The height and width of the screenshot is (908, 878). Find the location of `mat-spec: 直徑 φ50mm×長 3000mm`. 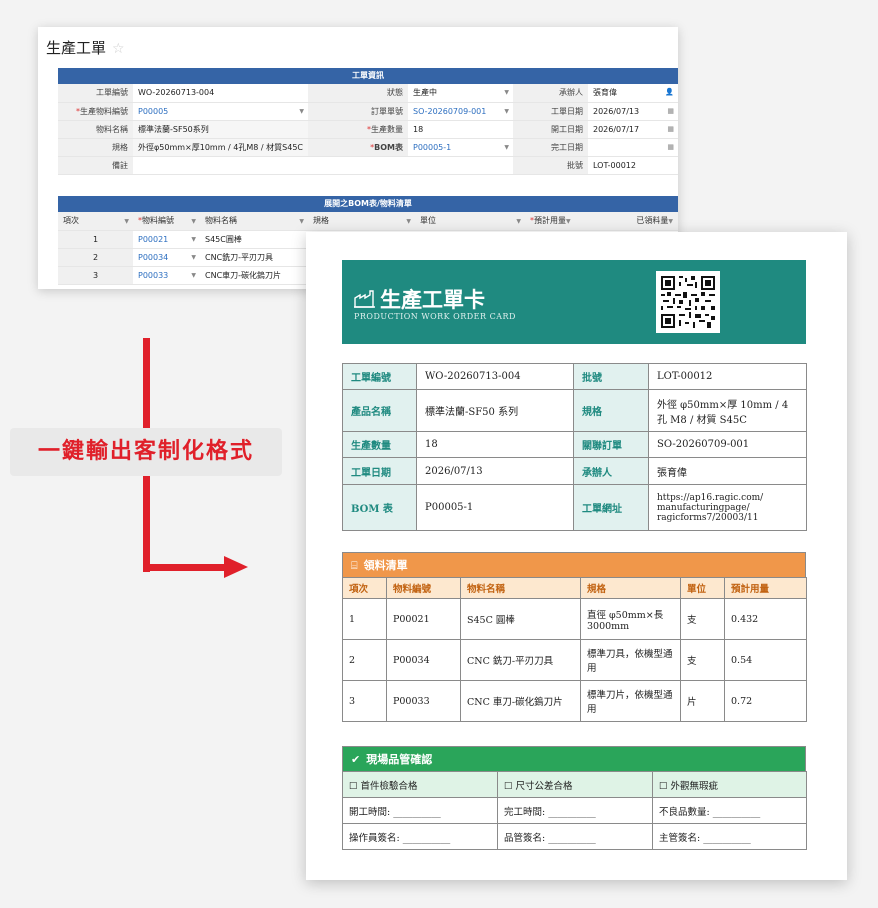

mat-spec: 直徑 φ50mm×長 3000mm is located at coordinates (630, 619).